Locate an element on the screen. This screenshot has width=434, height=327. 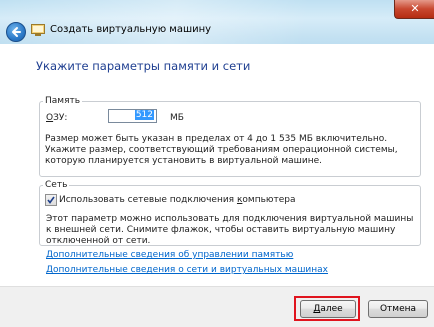
back-arrow-icon is located at coordinates (16, 32).